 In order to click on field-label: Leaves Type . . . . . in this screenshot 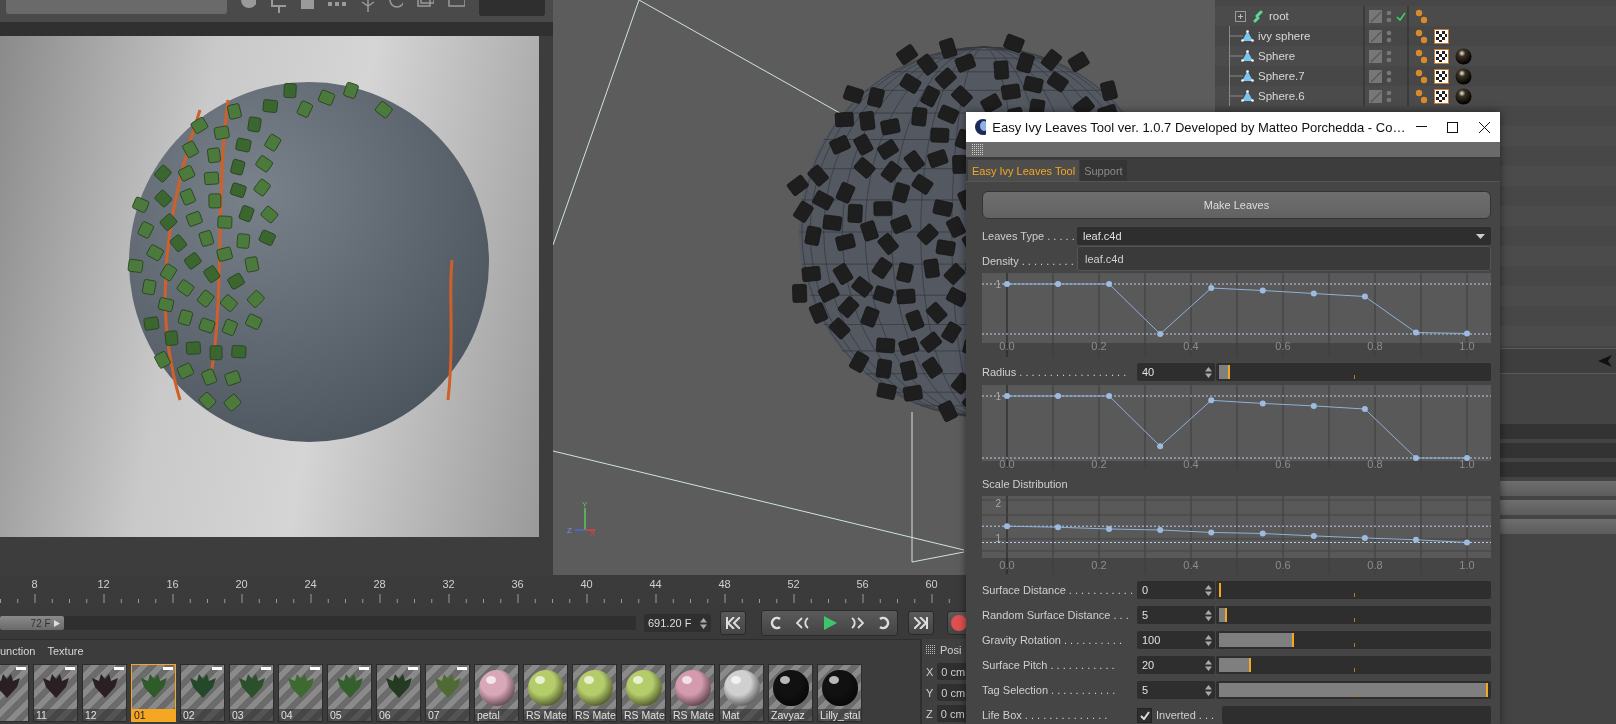, I will do `click(1029, 236)`.